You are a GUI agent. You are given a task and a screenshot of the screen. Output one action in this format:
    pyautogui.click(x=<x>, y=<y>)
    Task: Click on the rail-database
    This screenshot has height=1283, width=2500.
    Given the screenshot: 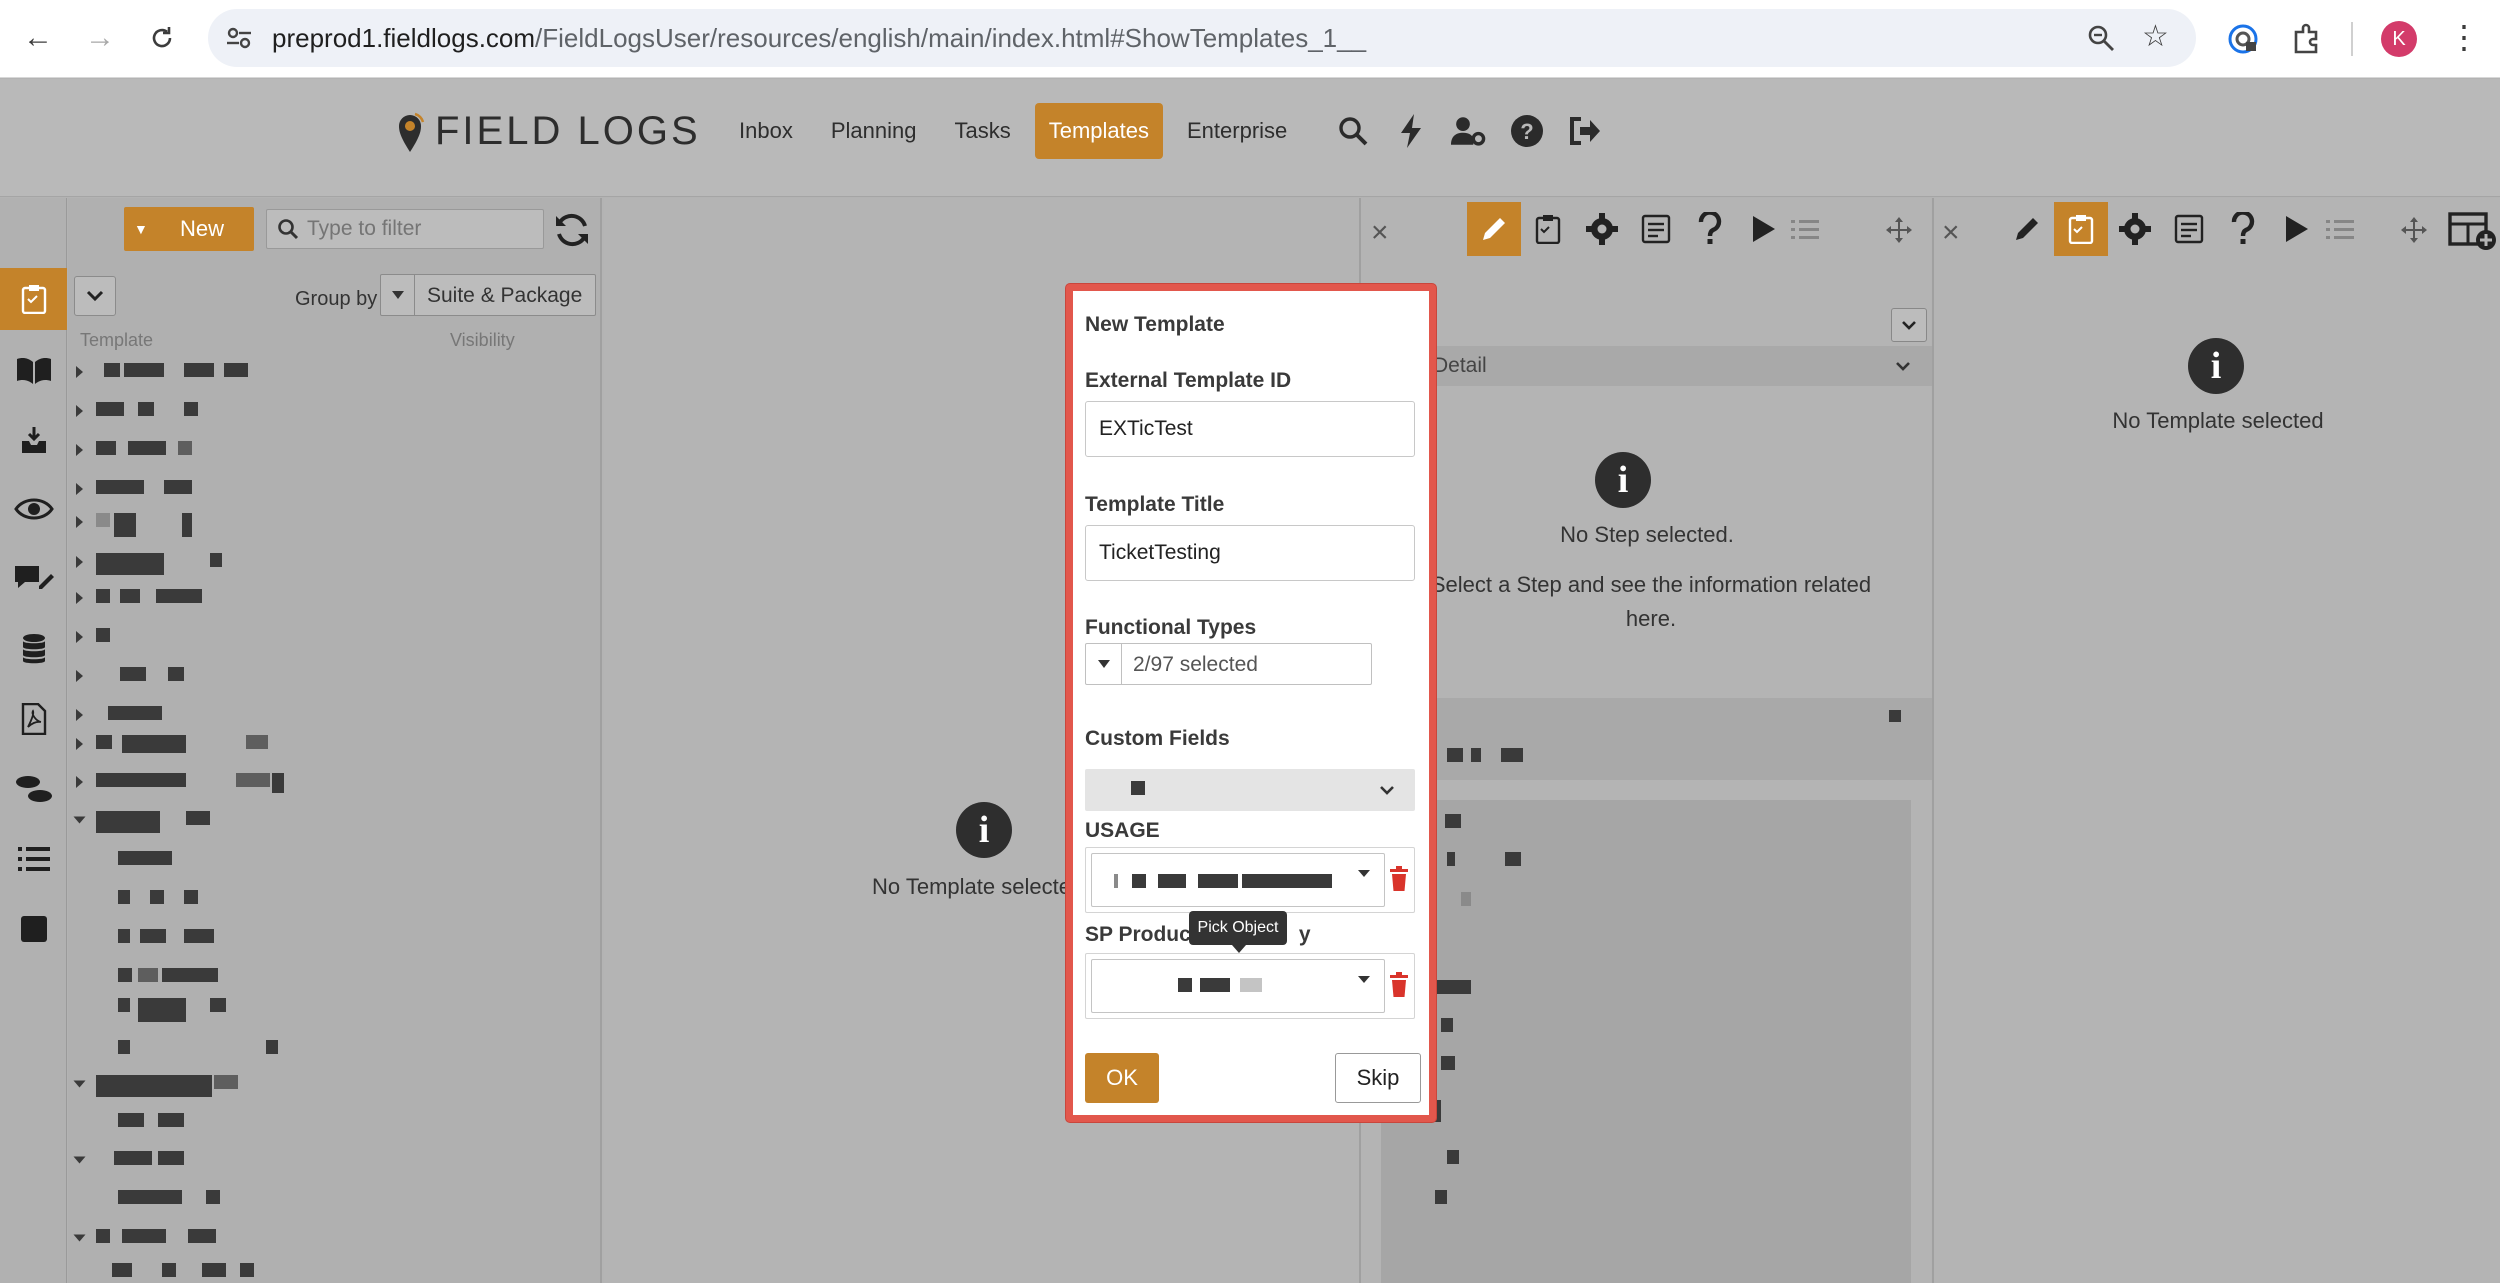 What is the action you would take?
    pyautogui.click(x=33, y=649)
    